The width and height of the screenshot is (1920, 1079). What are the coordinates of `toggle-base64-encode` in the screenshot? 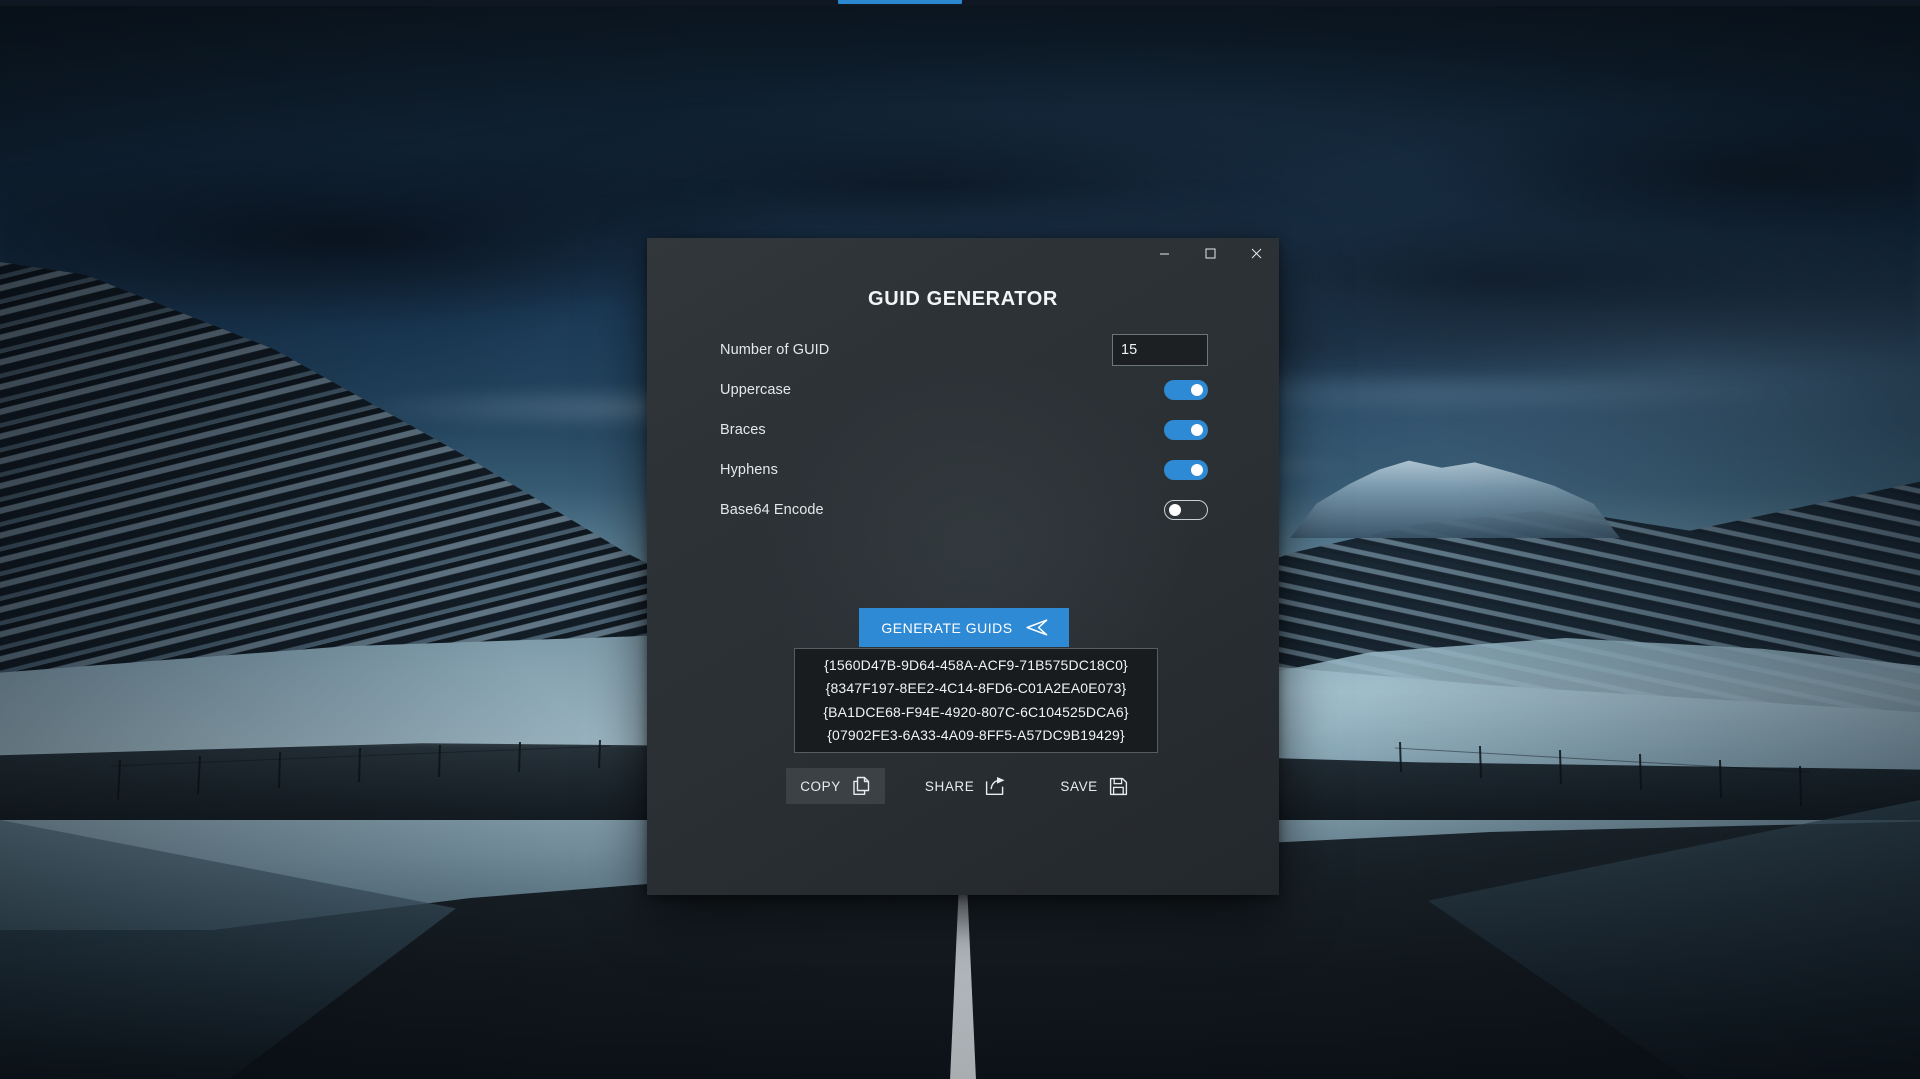 It's located at (1186, 510).